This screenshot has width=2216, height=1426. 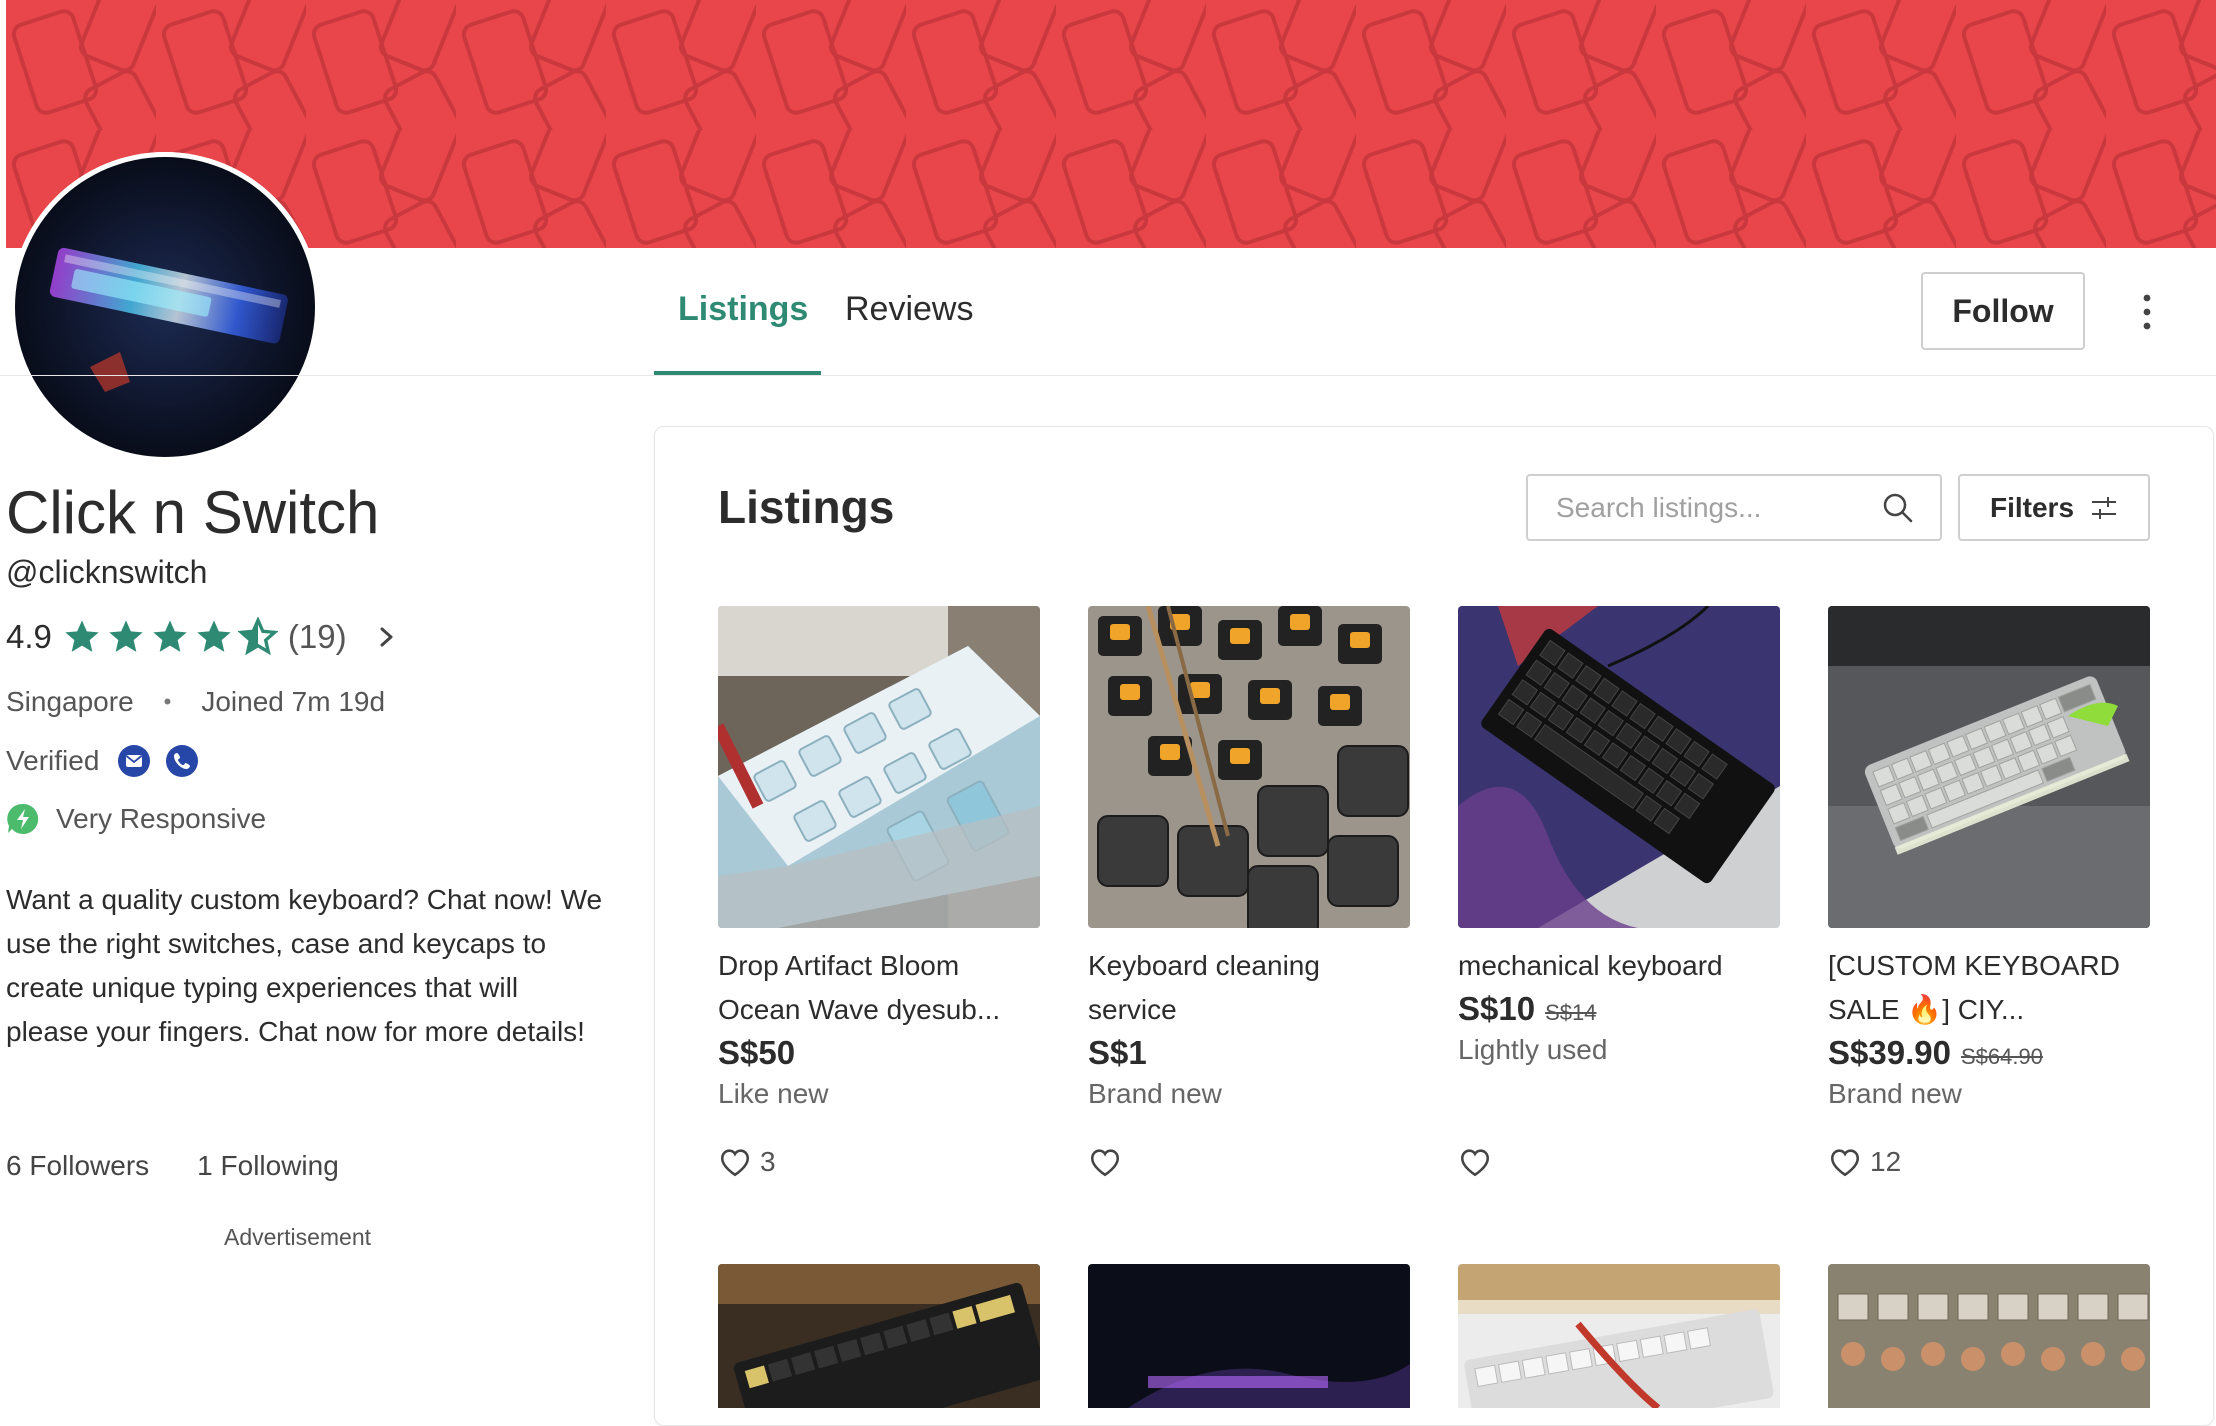 I want to click on joined-duration: Joined 7m 19d, so click(x=293, y=701).